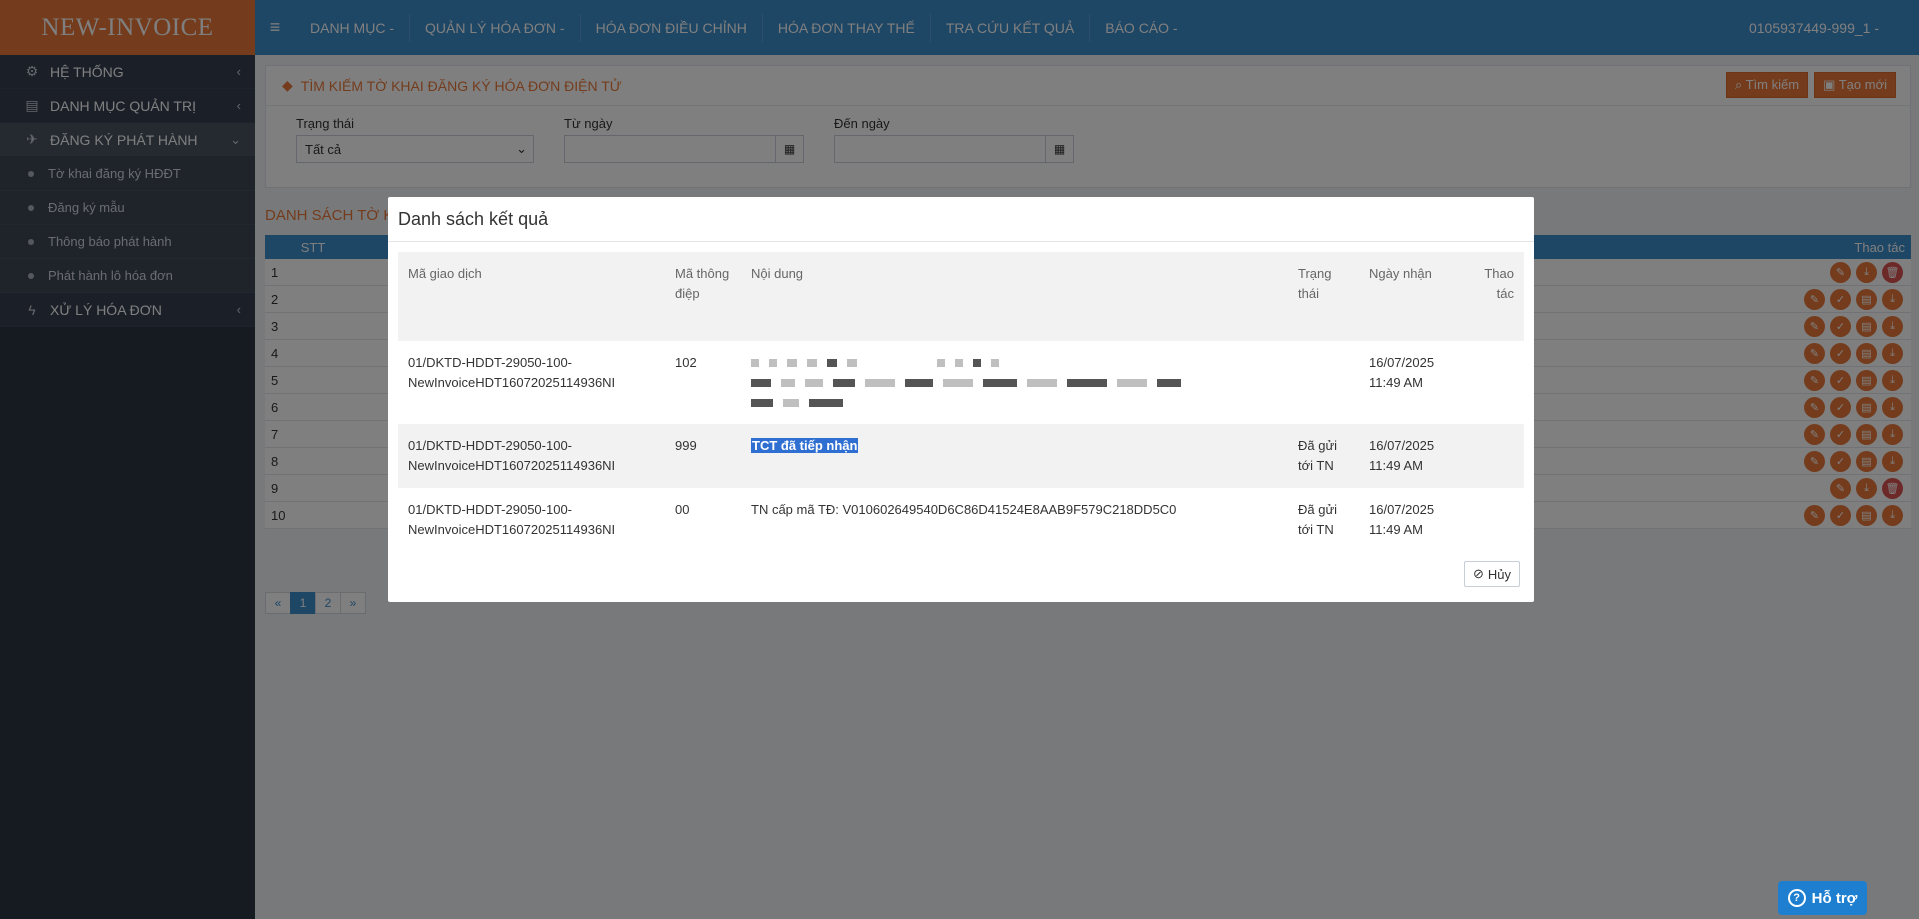 This screenshot has height=919, width=1919. I want to click on header-date: Ngày nhận, so click(1400, 273).